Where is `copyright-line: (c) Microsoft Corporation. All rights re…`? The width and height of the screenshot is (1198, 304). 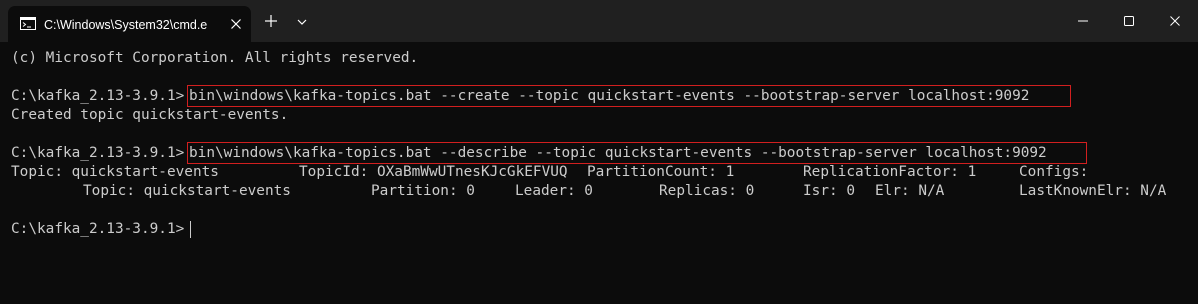 copyright-line: (c) Microsoft Corporation. All rights re… is located at coordinates (215, 58).